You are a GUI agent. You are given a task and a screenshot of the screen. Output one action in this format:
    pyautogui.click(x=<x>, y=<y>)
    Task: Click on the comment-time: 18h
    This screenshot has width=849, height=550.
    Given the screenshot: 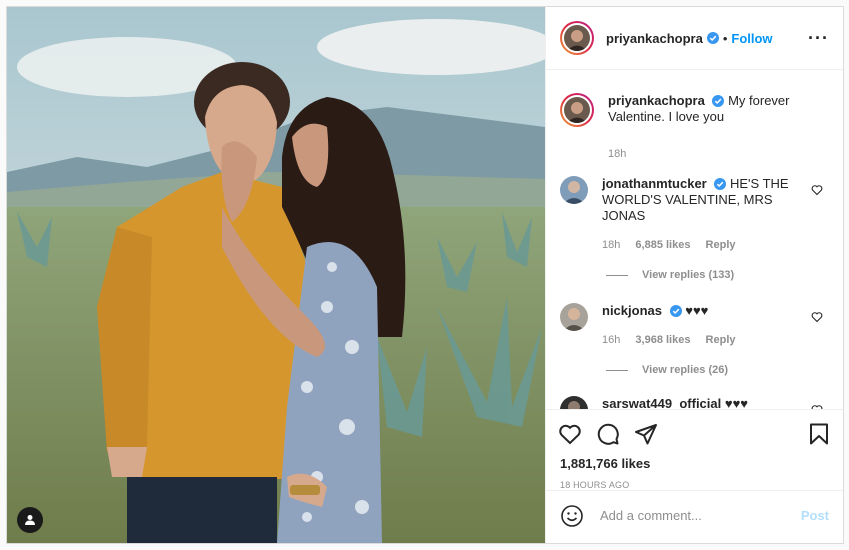 What is the action you would take?
    pyautogui.click(x=611, y=245)
    